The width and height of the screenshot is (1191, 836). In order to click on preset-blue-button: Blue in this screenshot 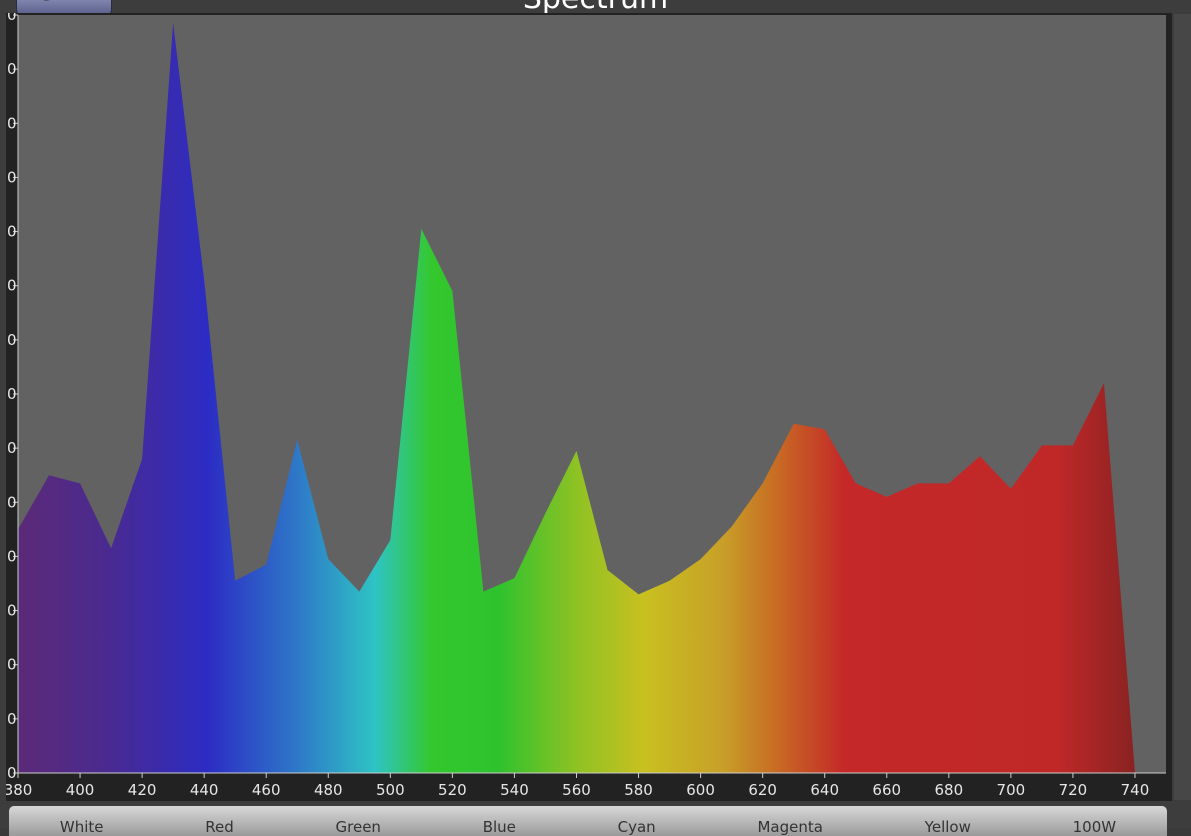, I will do `click(499, 821)`.